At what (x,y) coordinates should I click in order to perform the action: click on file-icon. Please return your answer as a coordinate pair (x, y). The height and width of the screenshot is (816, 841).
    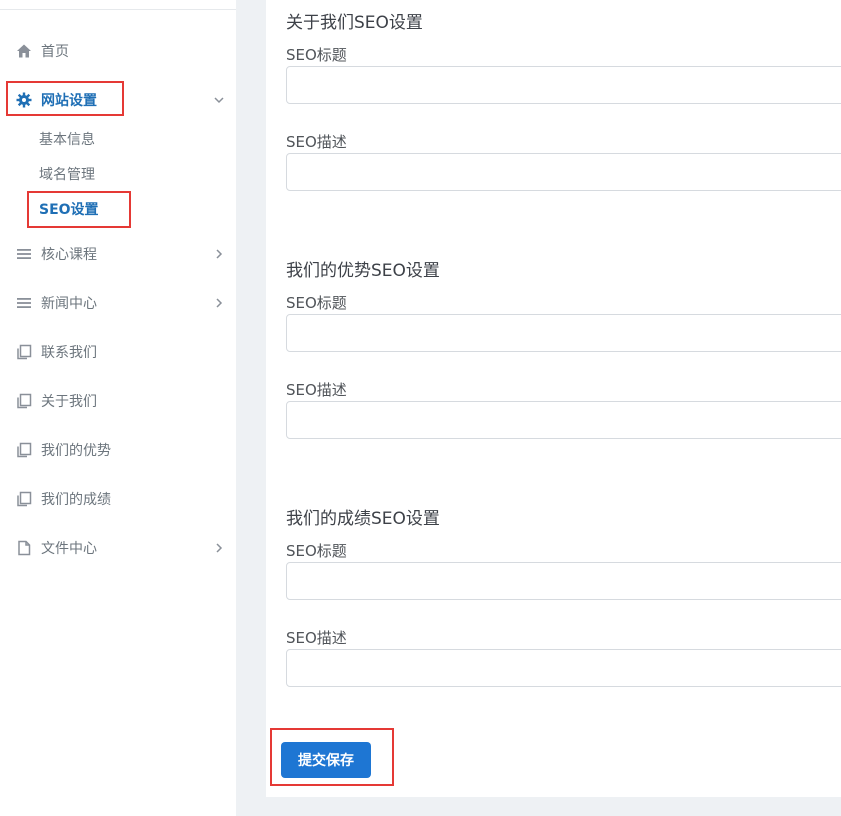
    Looking at the image, I should click on (24, 548).